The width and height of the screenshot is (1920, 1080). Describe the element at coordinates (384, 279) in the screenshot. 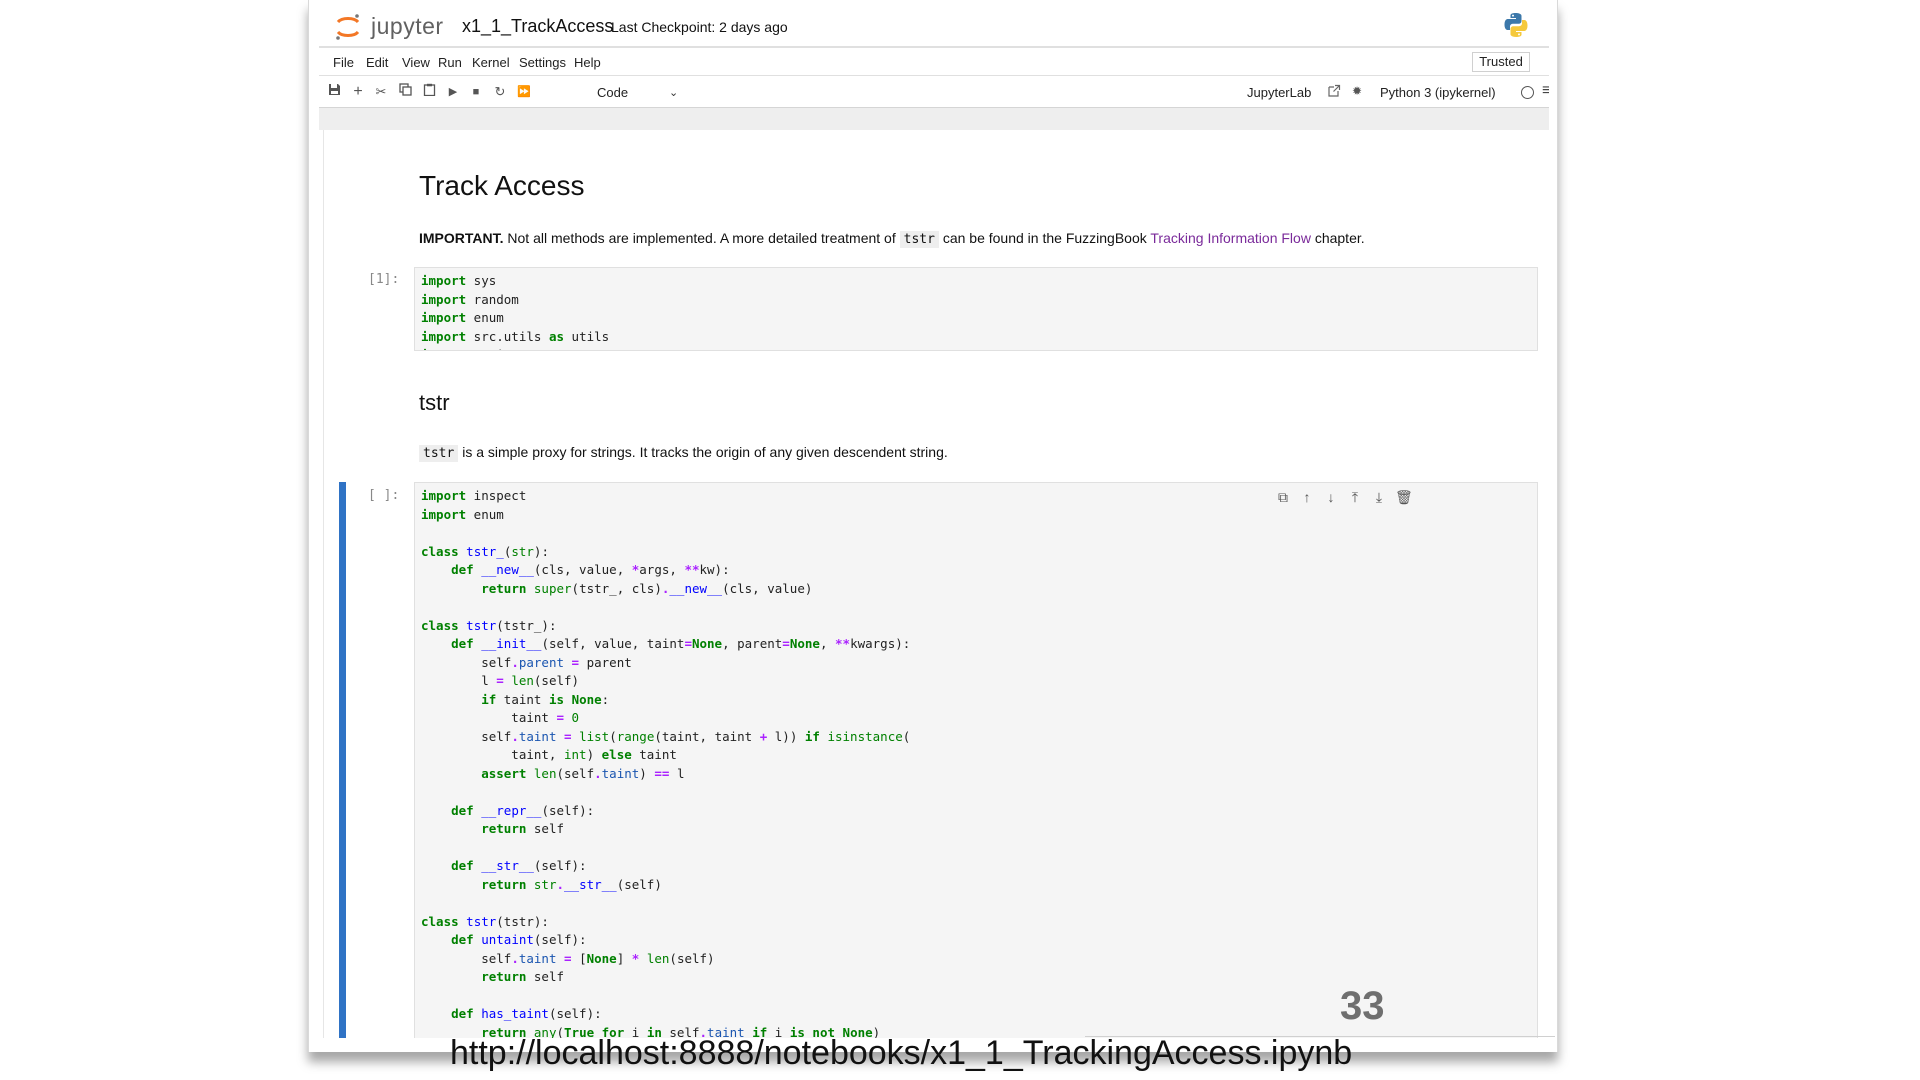

I see `cell-1-prompt: [1]:` at that location.